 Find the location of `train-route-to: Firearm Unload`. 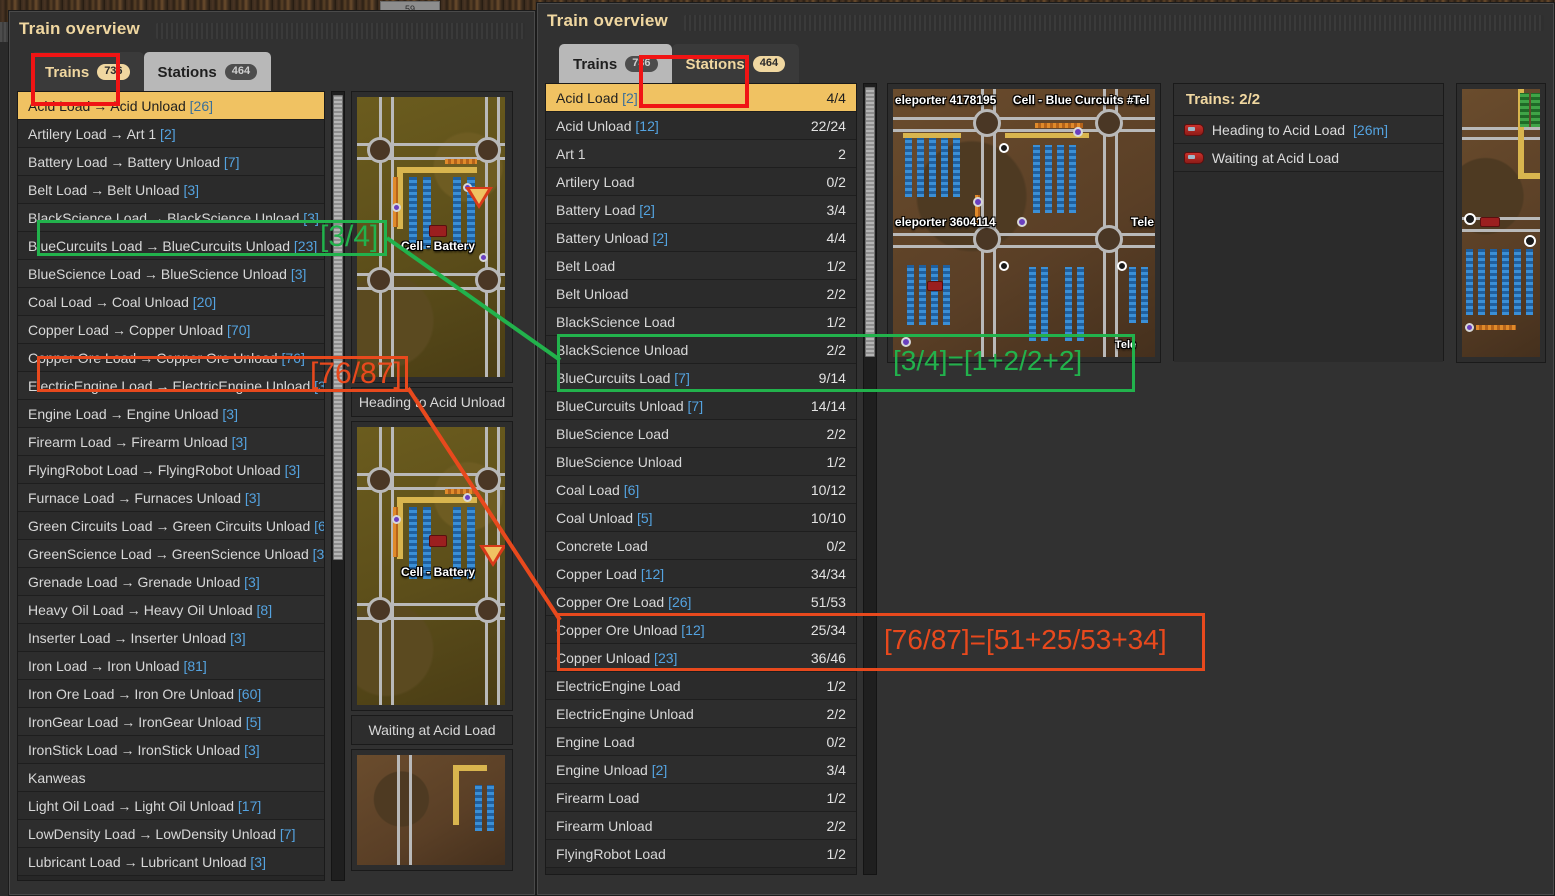

train-route-to: Firearm Unload is located at coordinates (179, 441).